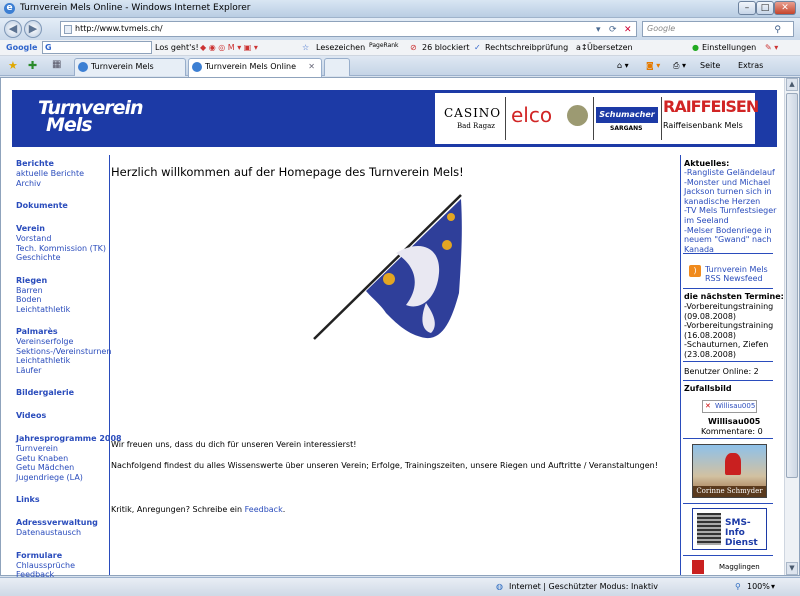 This screenshot has height=596, width=800. I want to click on forward-button: ▶, so click(33, 29).